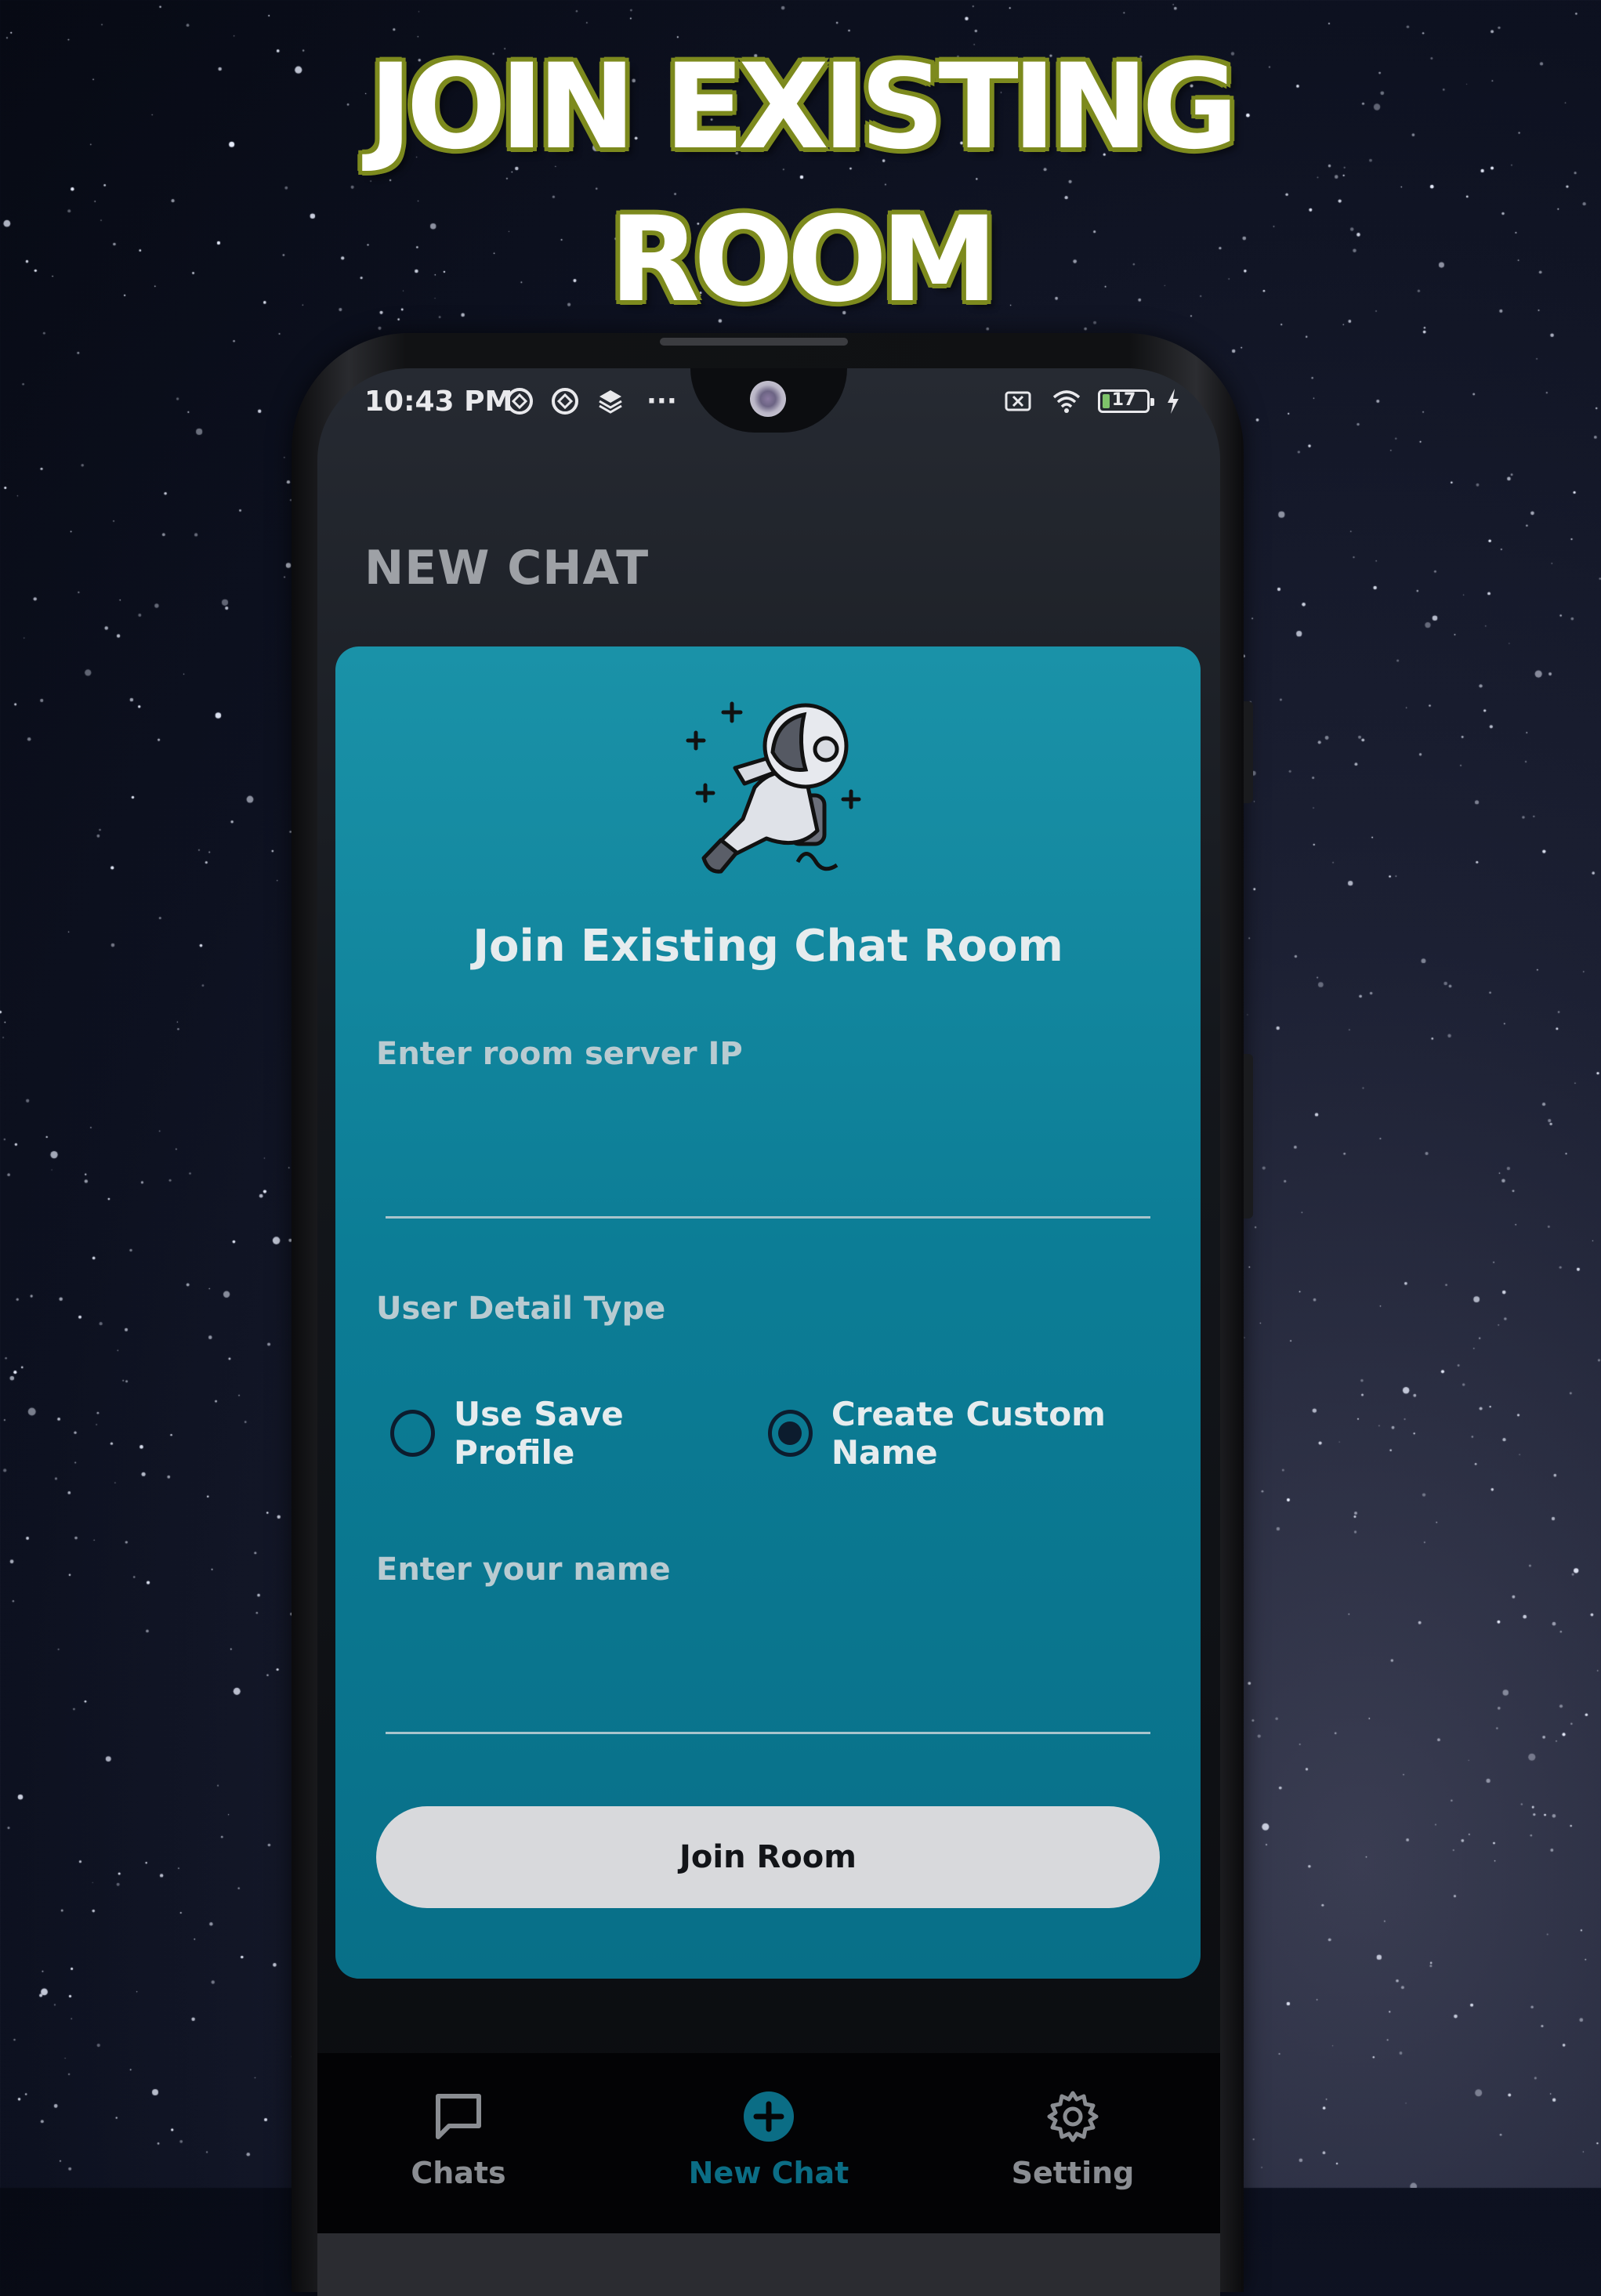 Image resolution: width=1601 pixels, height=2296 pixels. I want to click on headline-line-1: JOIN EXISTING, so click(803, 107).